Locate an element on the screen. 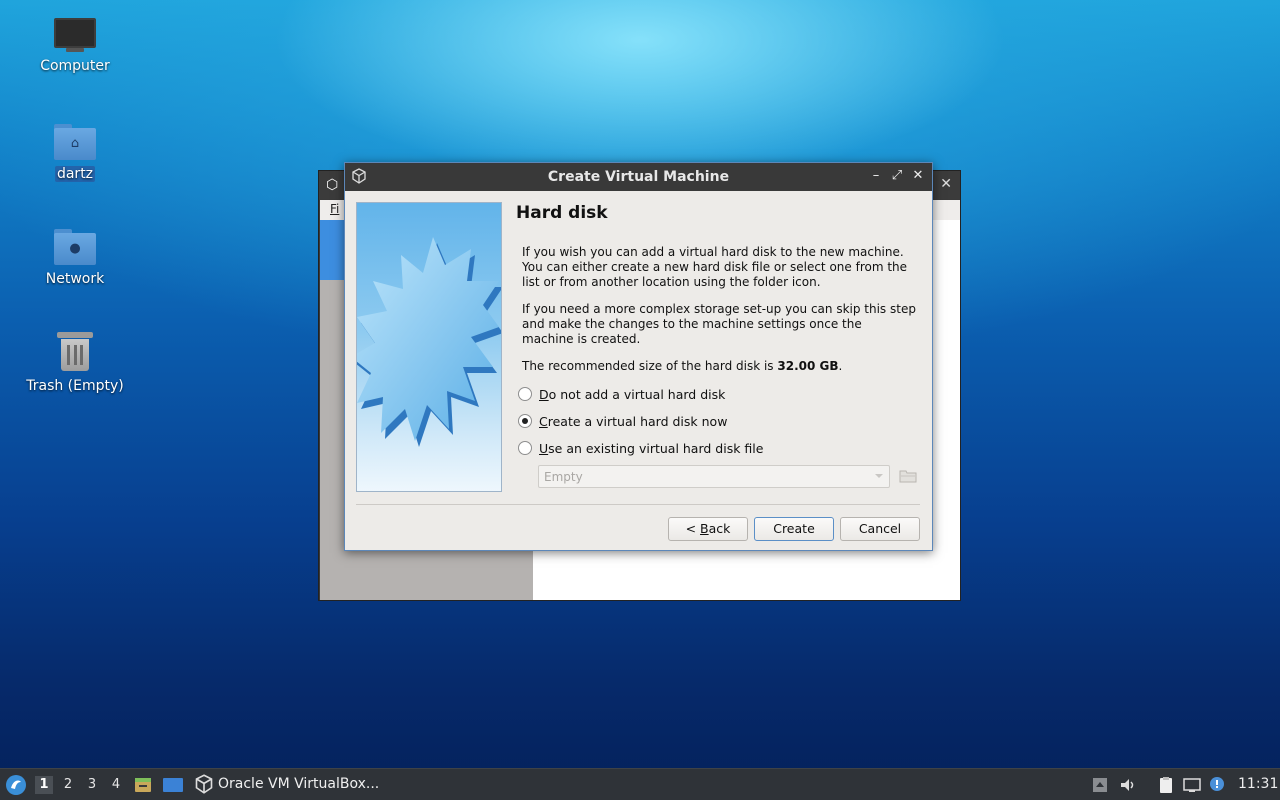  network-folder-icon: ● is located at coordinates (75, 247).